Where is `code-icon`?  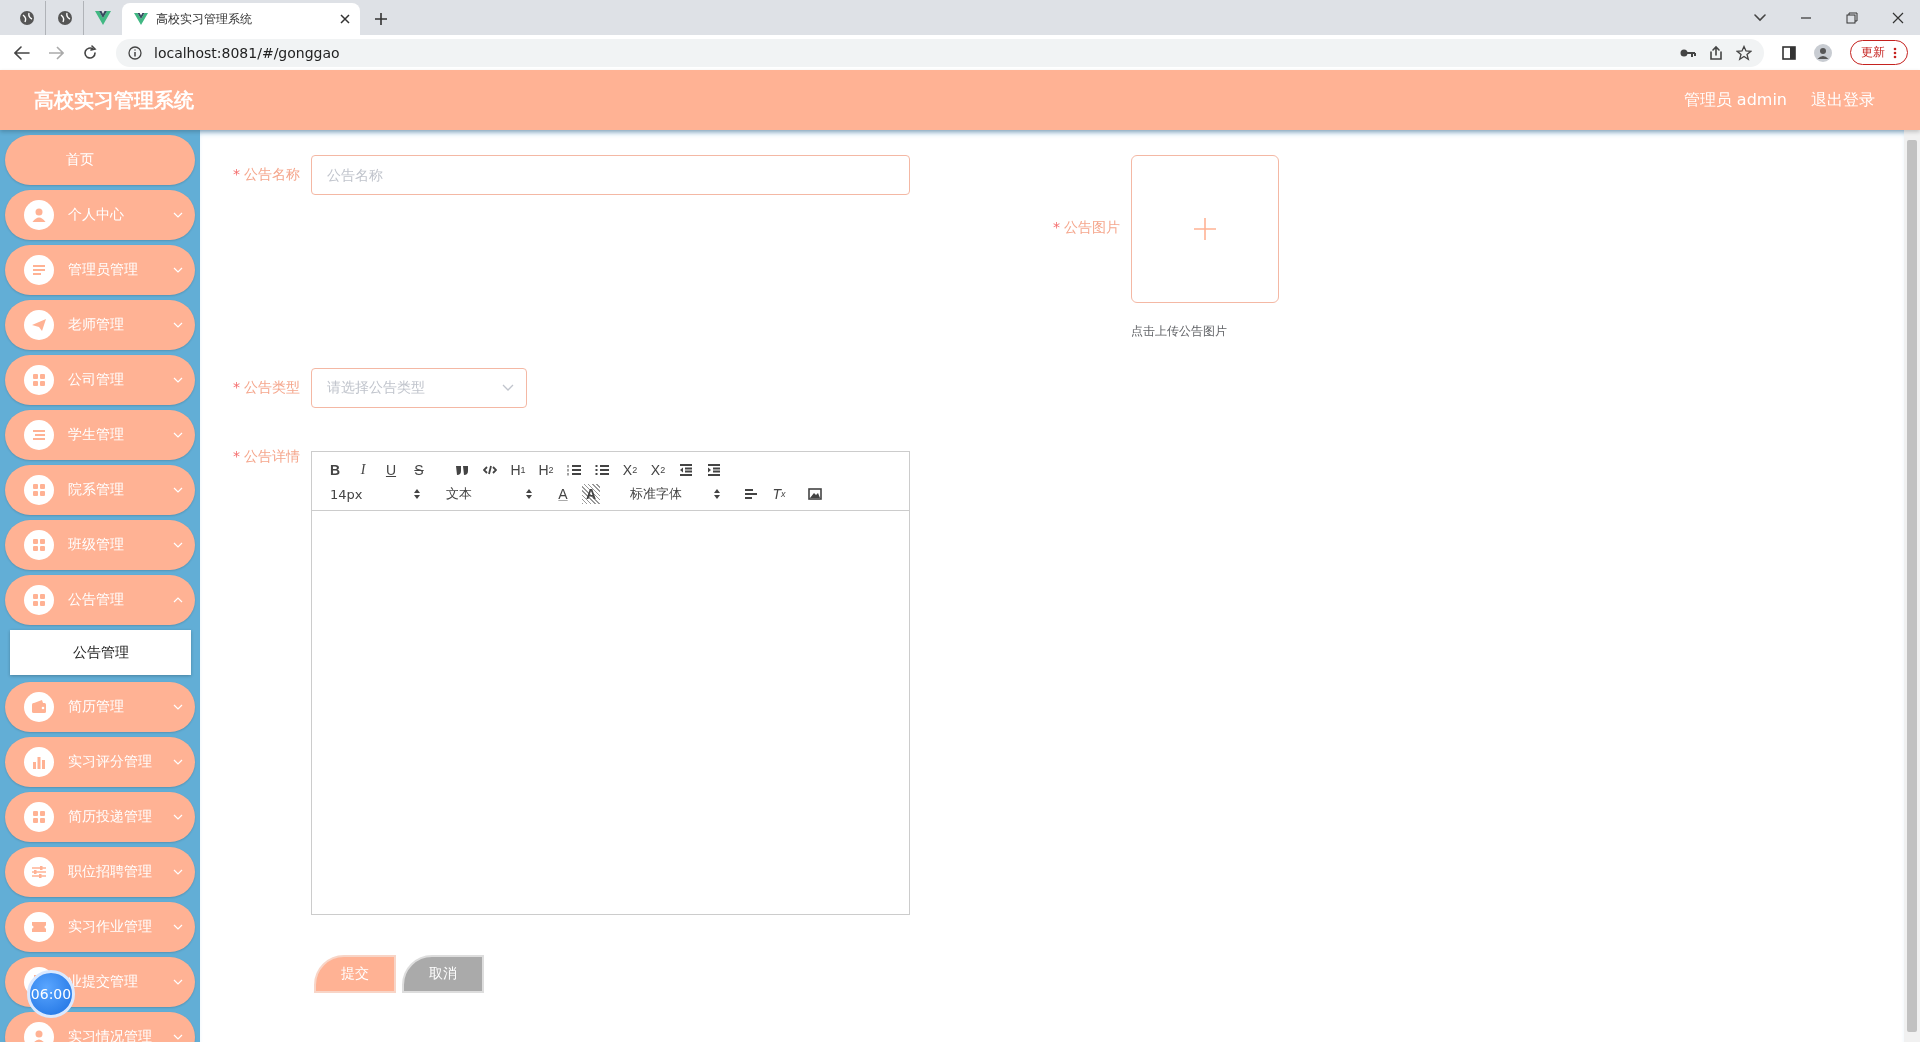 code-icon is located at coordinates (490, 470).